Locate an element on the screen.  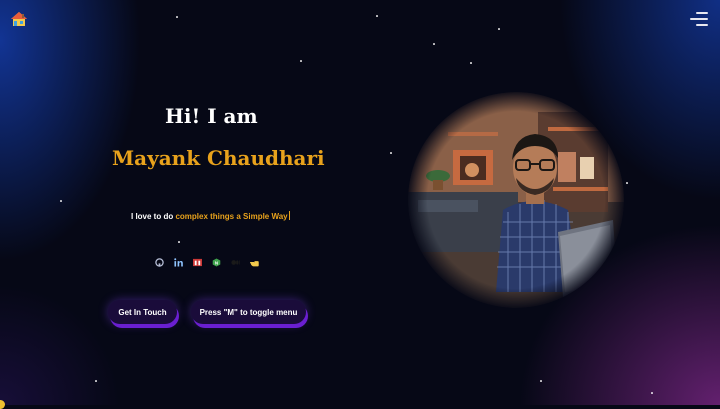
npm-icon is located at coordinates (197, 262).